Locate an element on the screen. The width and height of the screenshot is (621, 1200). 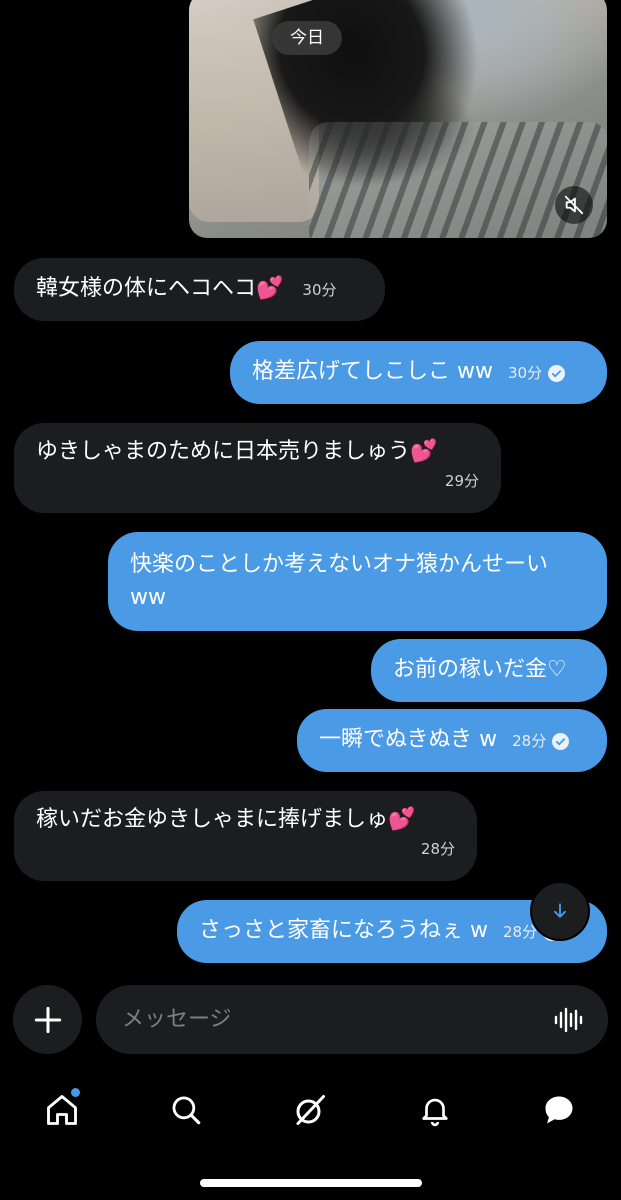
bottom-tab-bar is located at coordinates (310, 1110).